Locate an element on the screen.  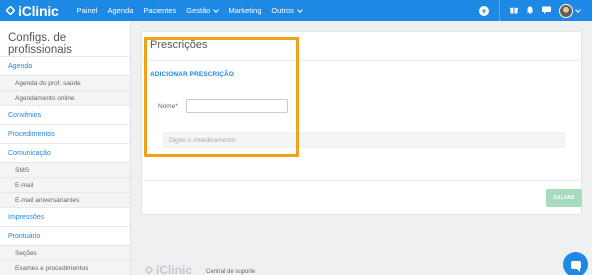
sidebar-item-comunicacao: Comunicação is located at coordinates (65, 153).